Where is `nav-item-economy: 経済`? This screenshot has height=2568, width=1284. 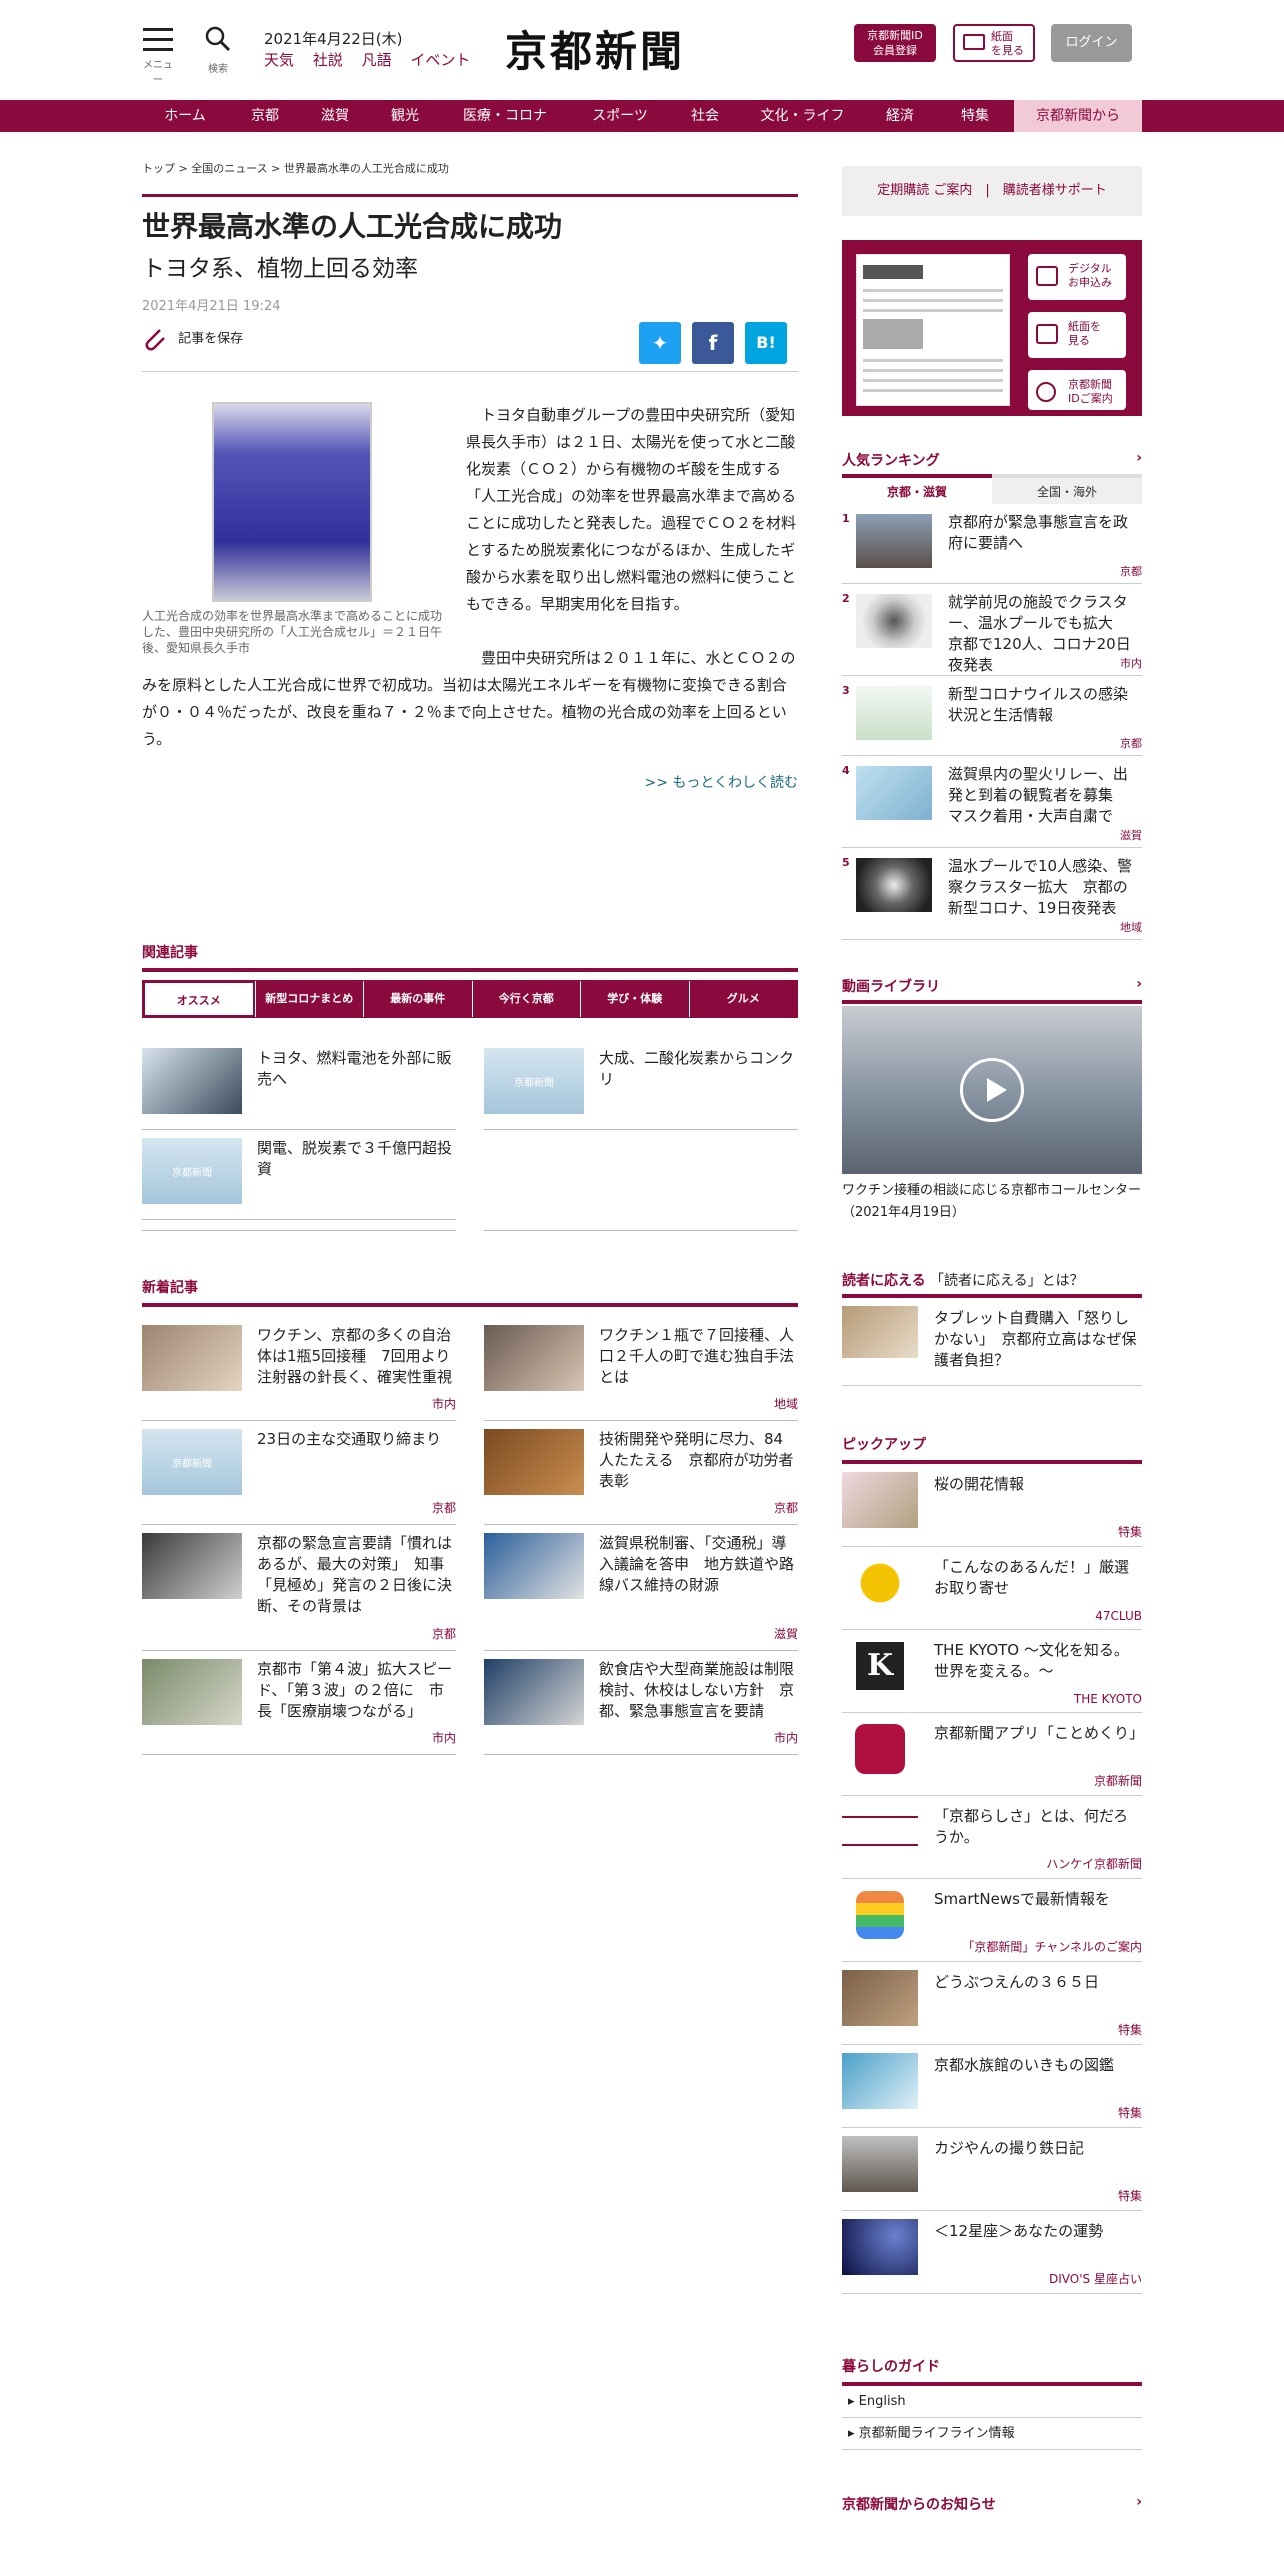
nav-item-economy: 経済 is located at coordinates (900, 116).